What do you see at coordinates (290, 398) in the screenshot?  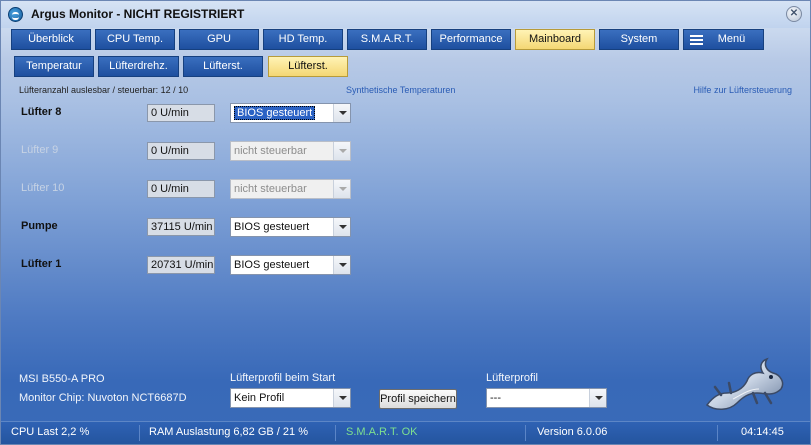 I see `start-profile-select: Kein Profil` at bounding box center [290, 398].